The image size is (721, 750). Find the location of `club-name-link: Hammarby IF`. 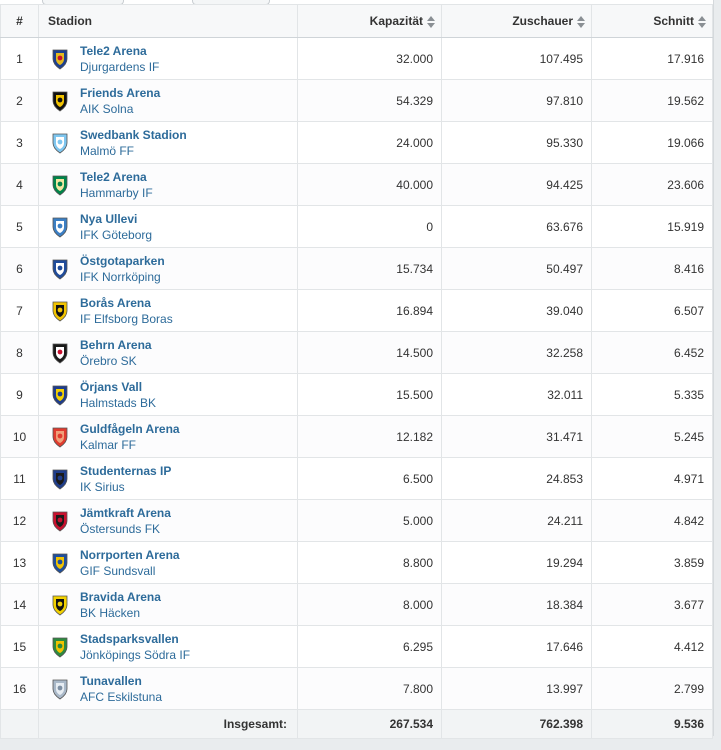

club-name-link: Hammarby IF is located at coordinates (116, 193).